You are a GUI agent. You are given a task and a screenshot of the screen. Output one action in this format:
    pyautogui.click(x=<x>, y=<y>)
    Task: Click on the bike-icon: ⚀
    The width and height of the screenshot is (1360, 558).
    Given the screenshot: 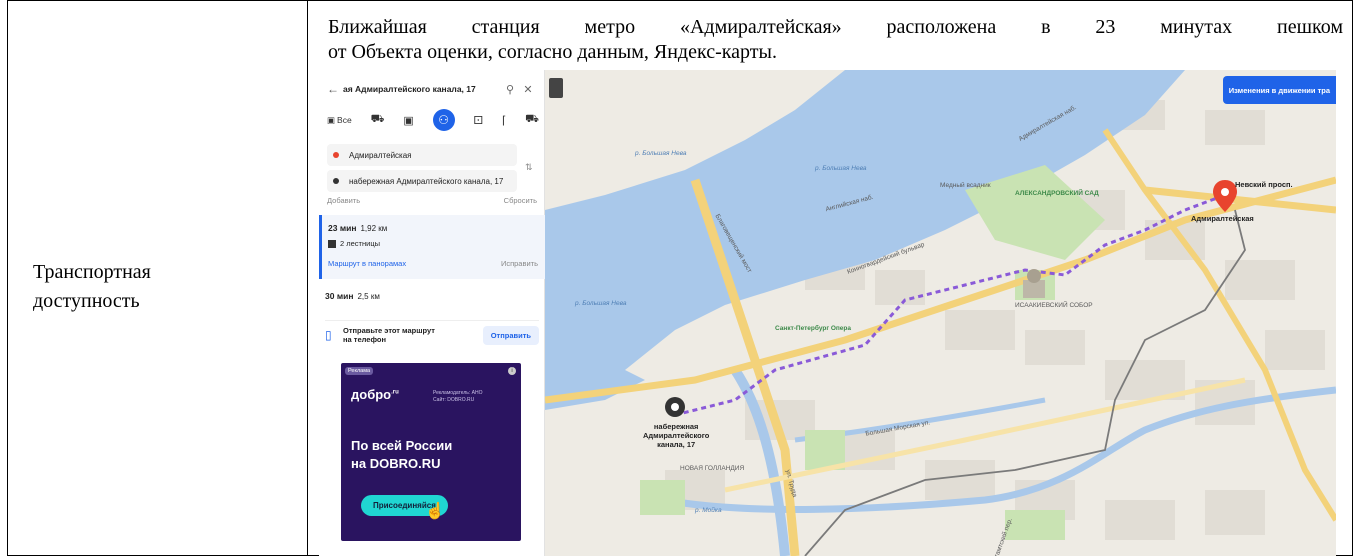 What is the action you would take?
    pyautogui.click(x=479, y=120)
    